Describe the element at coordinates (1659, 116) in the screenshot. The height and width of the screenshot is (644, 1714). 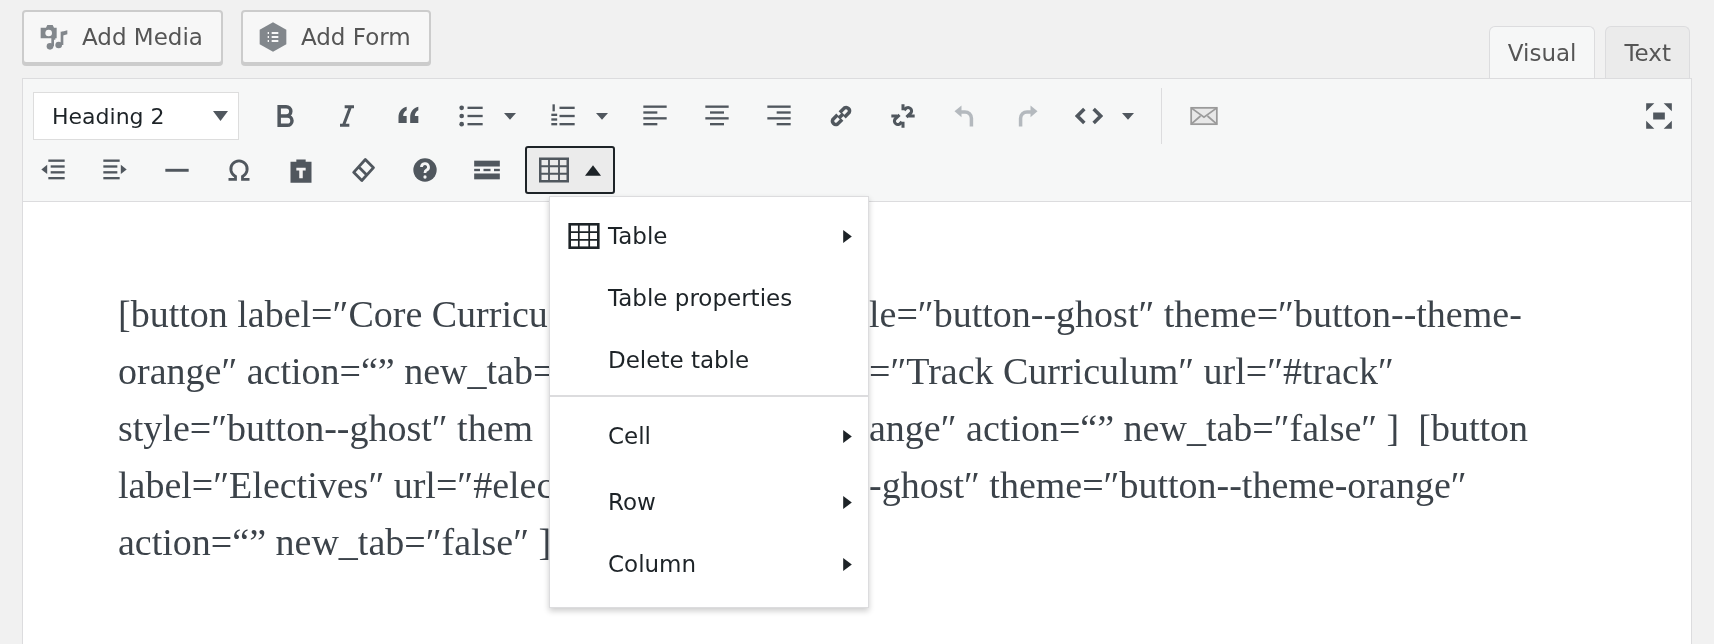
I see `fullscreen-icon` at that location.